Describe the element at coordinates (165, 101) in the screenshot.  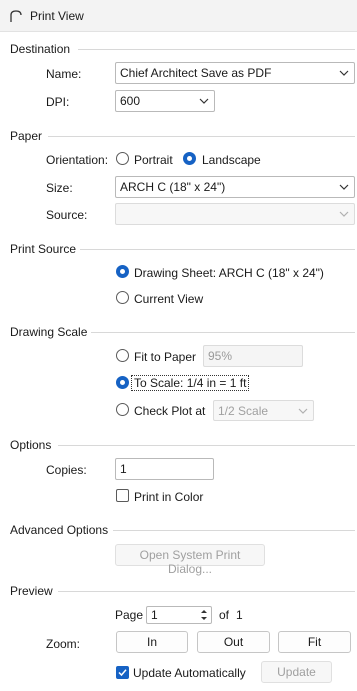
I see `dpi-select: 600` at that location.